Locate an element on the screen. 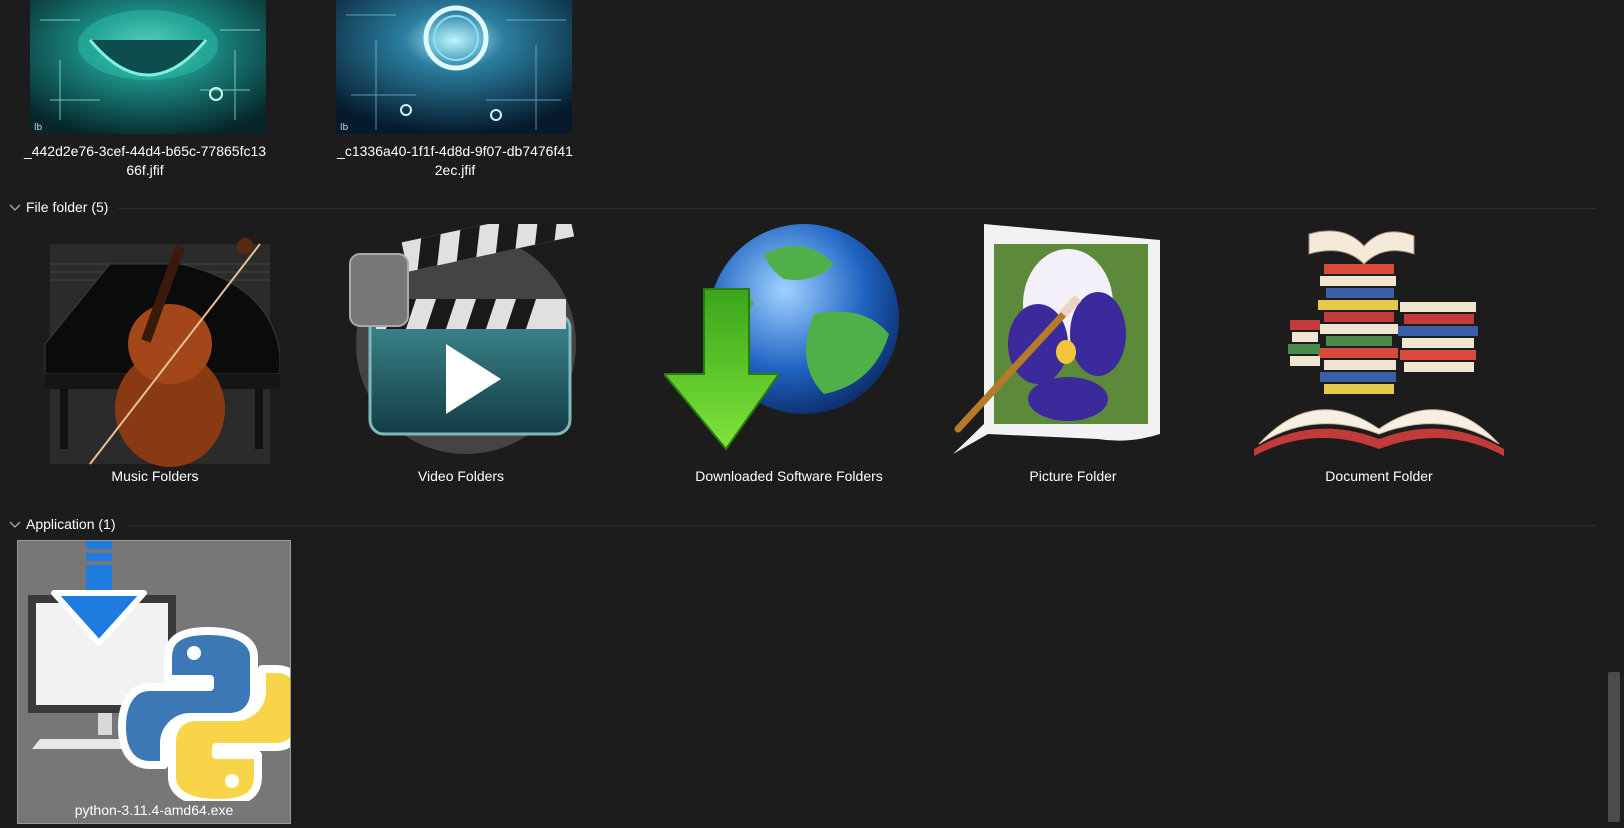  folder-item-video: Video Folders is located at coordinates (461, 364).